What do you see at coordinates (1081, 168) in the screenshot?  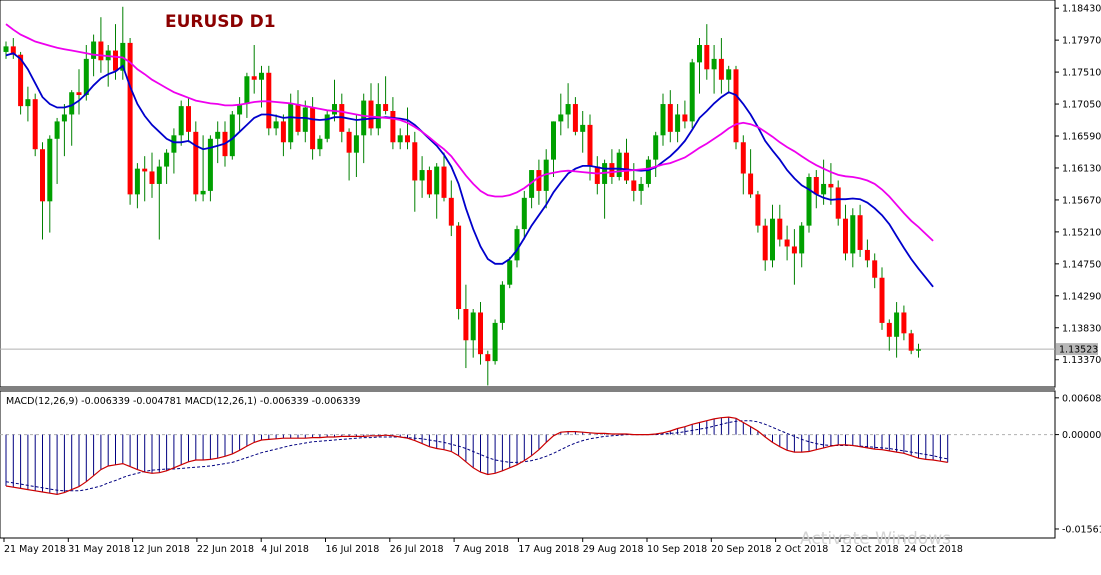 I see `price-axis-tick-label: 1.16130` at bounding box center [1081, 168].